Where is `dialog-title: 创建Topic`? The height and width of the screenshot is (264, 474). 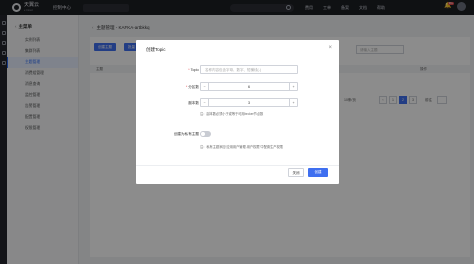
dialog-title: 创建Topic is located at coordinates (156, 49).